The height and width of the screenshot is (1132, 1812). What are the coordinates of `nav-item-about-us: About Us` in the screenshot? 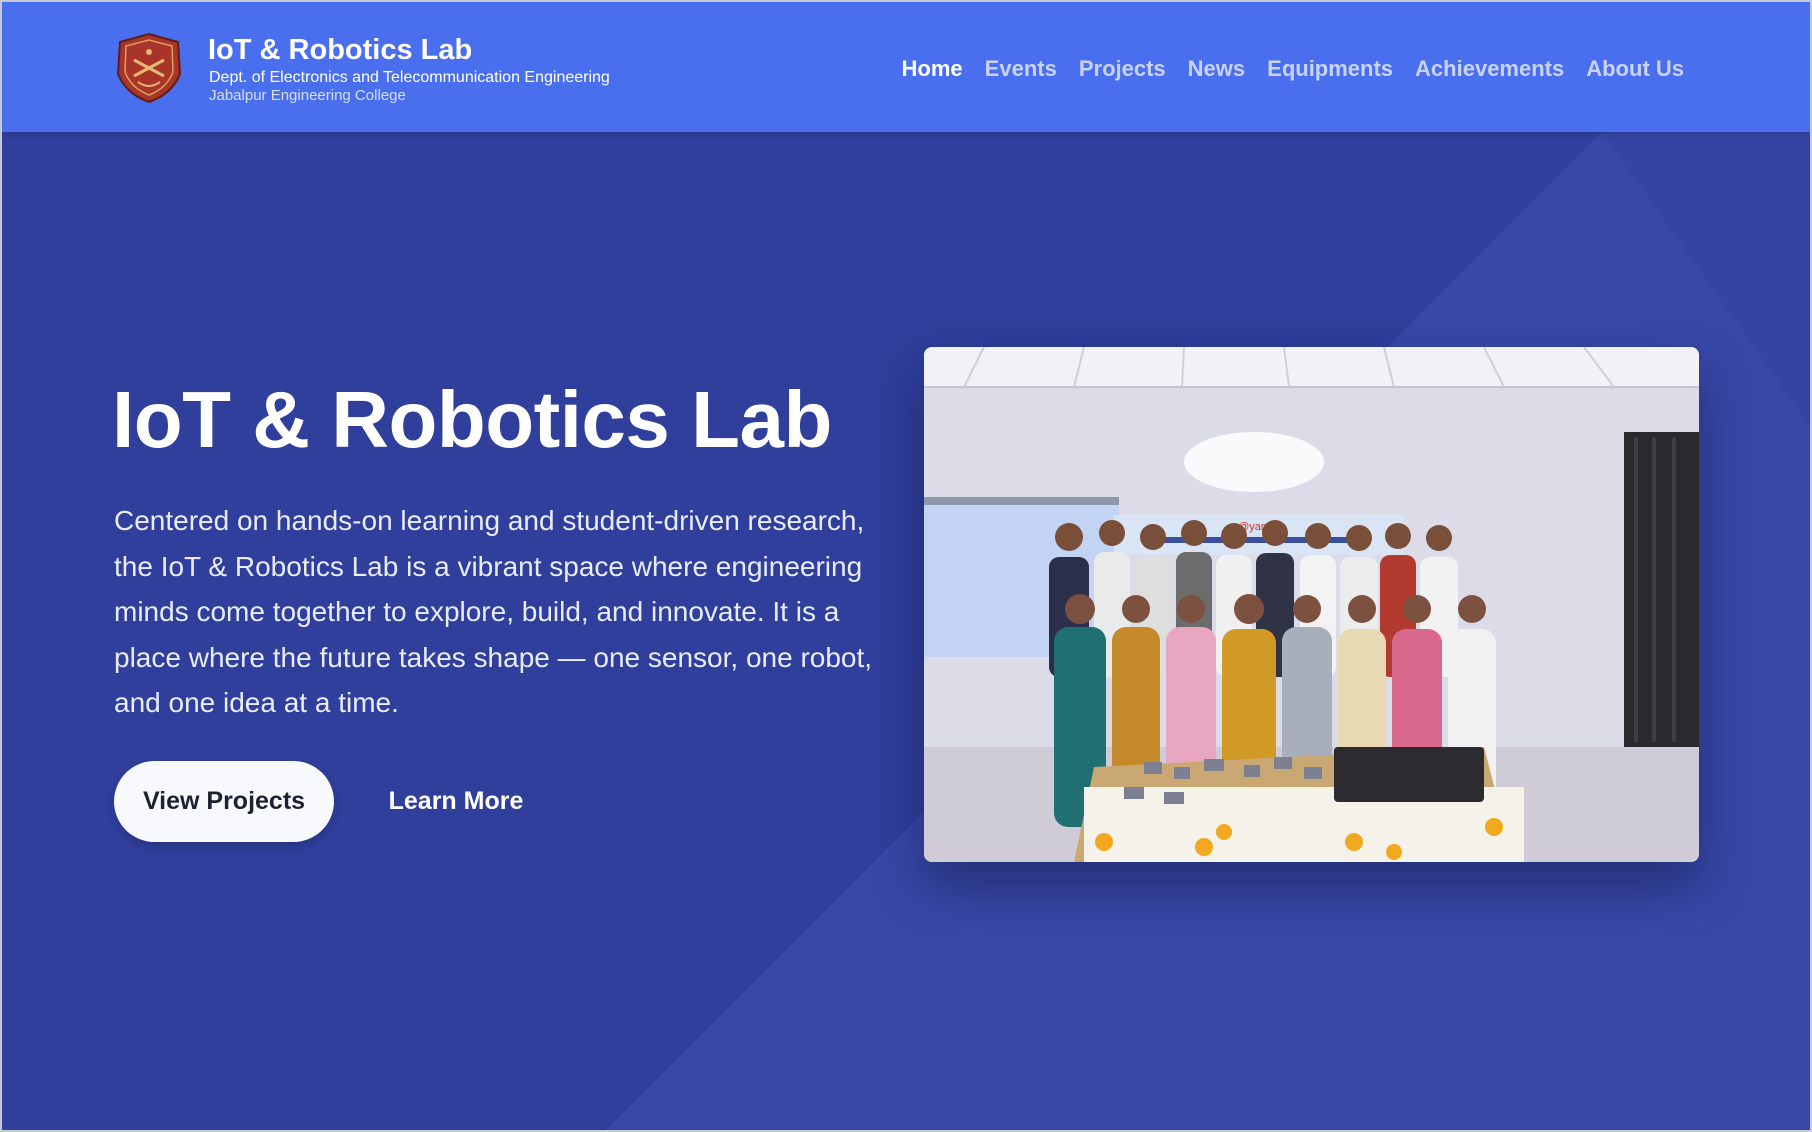 It's located at (1635, 69).